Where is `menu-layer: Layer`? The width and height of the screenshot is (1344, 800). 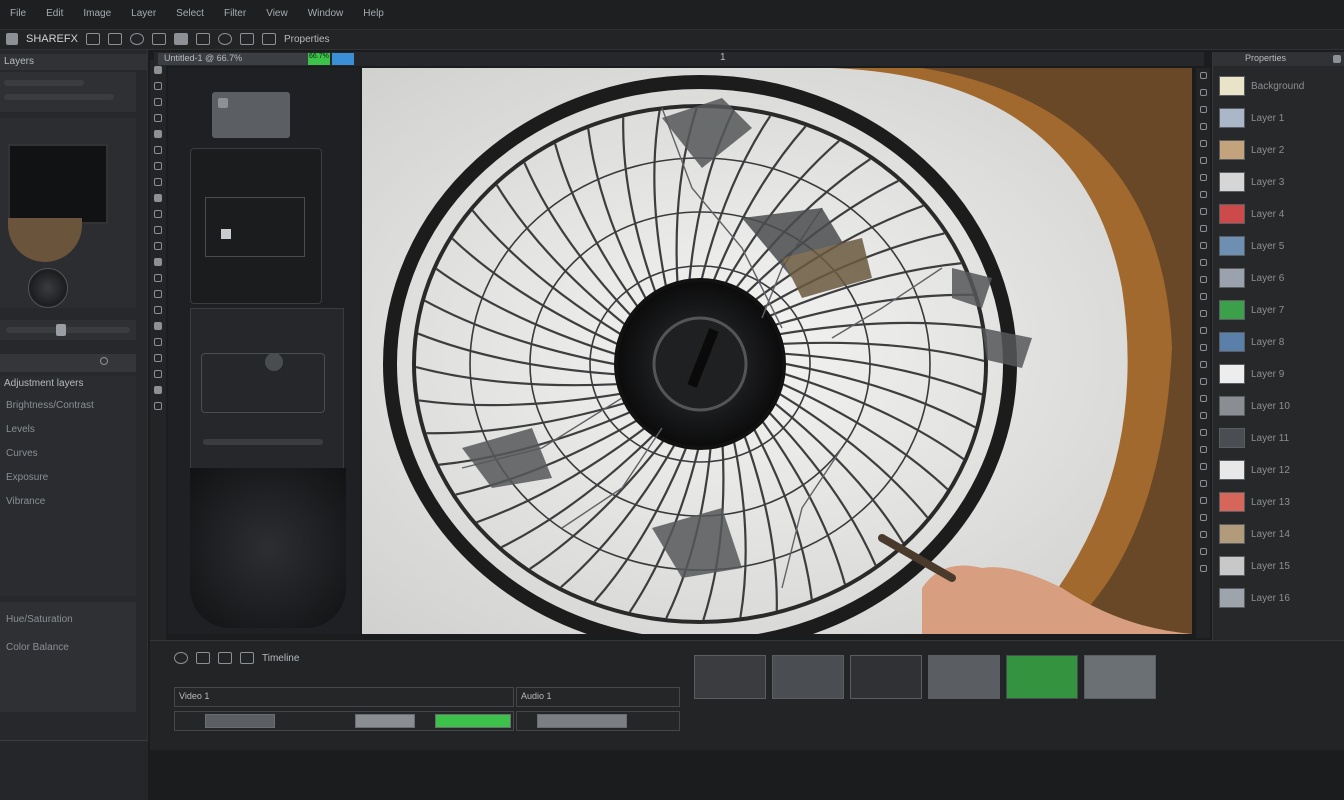
menu-layer: Layer is located at coordinates (143, 13).